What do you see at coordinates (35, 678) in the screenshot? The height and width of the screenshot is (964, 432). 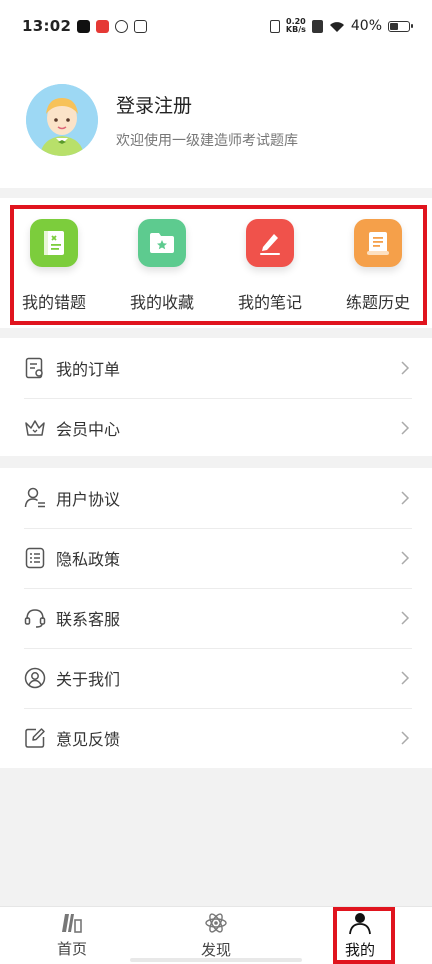 I see `about-user-icon` at bounding box center [35, 678].